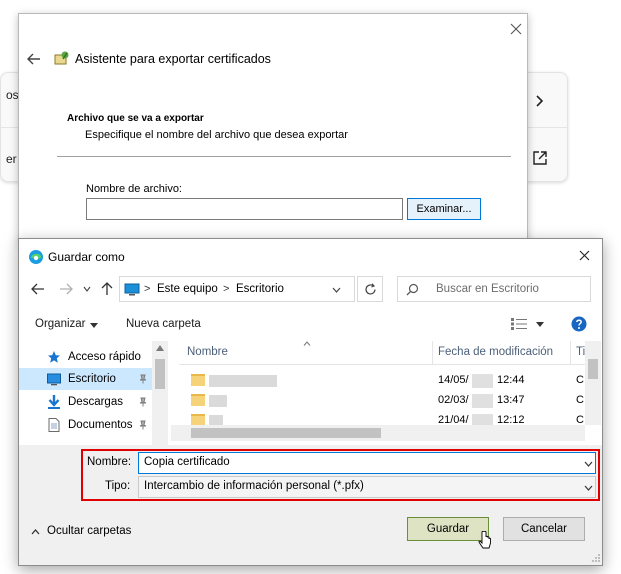 The image size is (621, 574). What do you see at coordinates (381, 380) in the screenshot?
I see `table-row: 14/05/ 12:44 C` at bounding box center [381, 380].